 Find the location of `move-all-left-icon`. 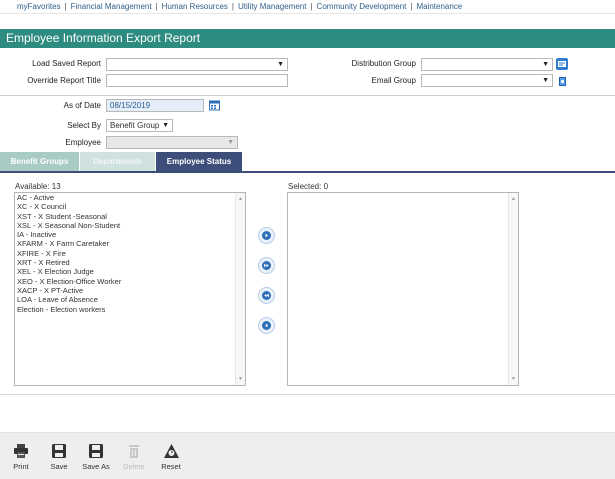

move-all-left-icon is located at coordinates (266, 295).